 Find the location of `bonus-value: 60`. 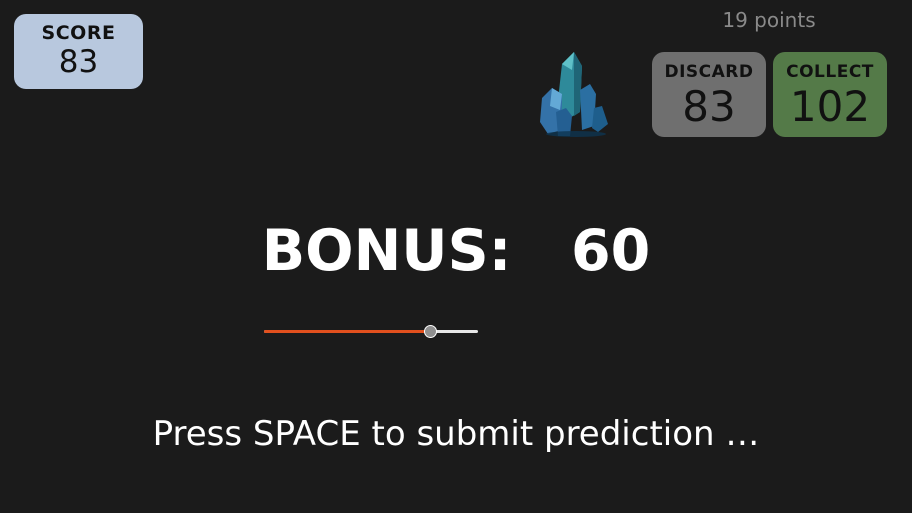

bonus-value: 60 is located at coordinates (610, 251).